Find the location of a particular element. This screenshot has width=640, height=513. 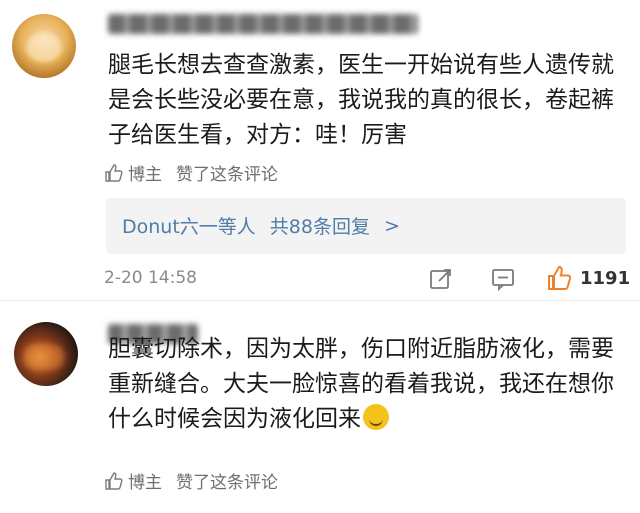

comment-line: 胆囊切除术，因为太胖，伤口附近脂肪液化，需要 is located at coordinates (361, 349).